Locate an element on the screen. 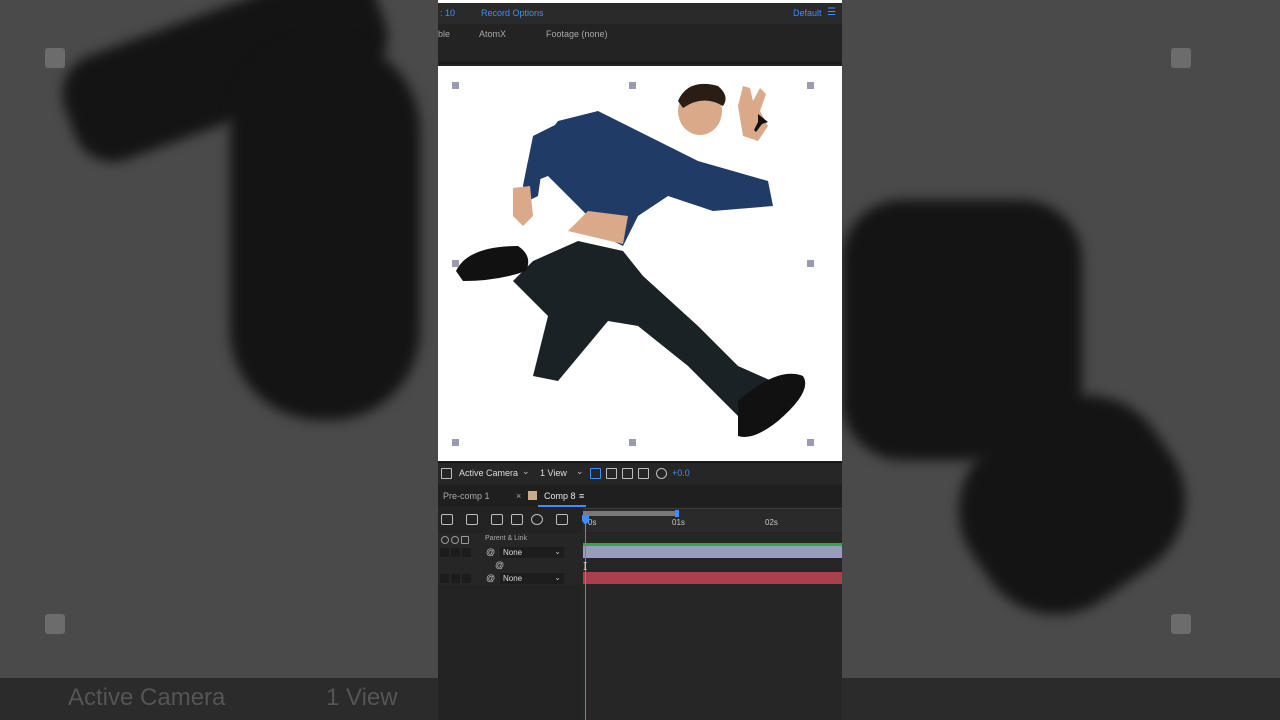 The height and width of the screenshot is (720, 1280). work-area-bar is located at coordinates (630, 513).